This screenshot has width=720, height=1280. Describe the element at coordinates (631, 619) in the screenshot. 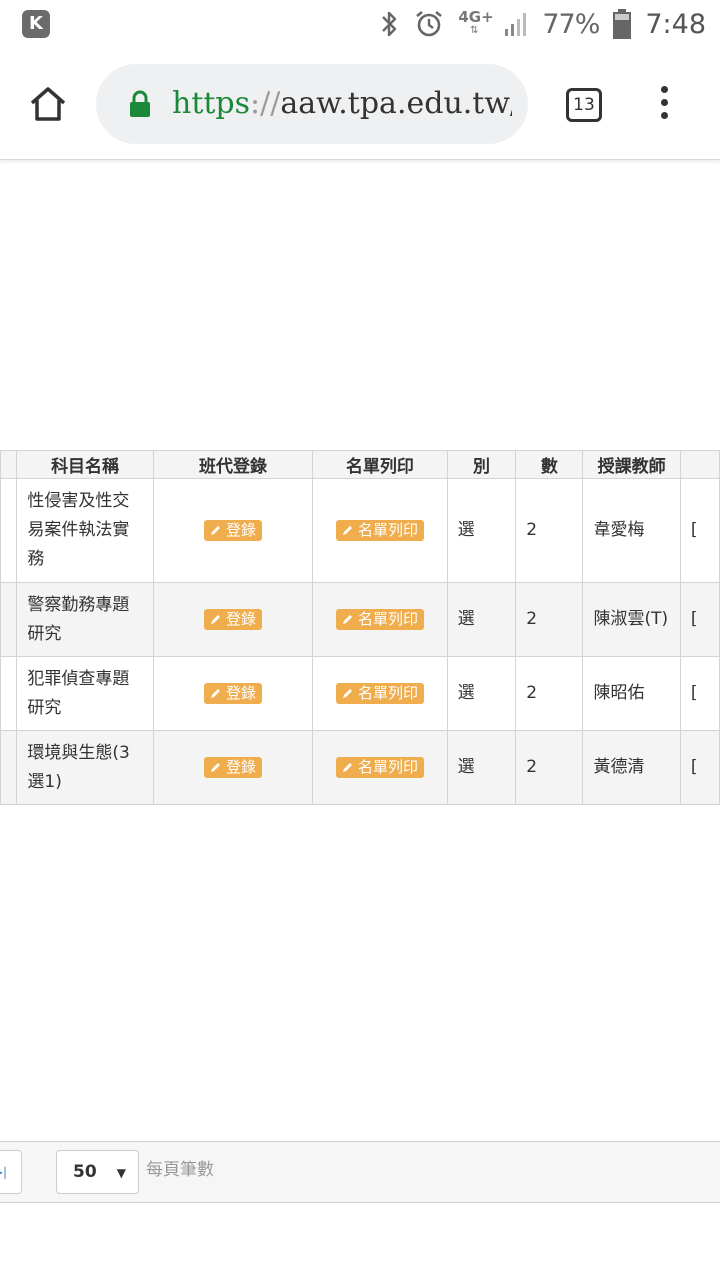

I see `teacher-cell: 陳淑雲(T)` at that location.